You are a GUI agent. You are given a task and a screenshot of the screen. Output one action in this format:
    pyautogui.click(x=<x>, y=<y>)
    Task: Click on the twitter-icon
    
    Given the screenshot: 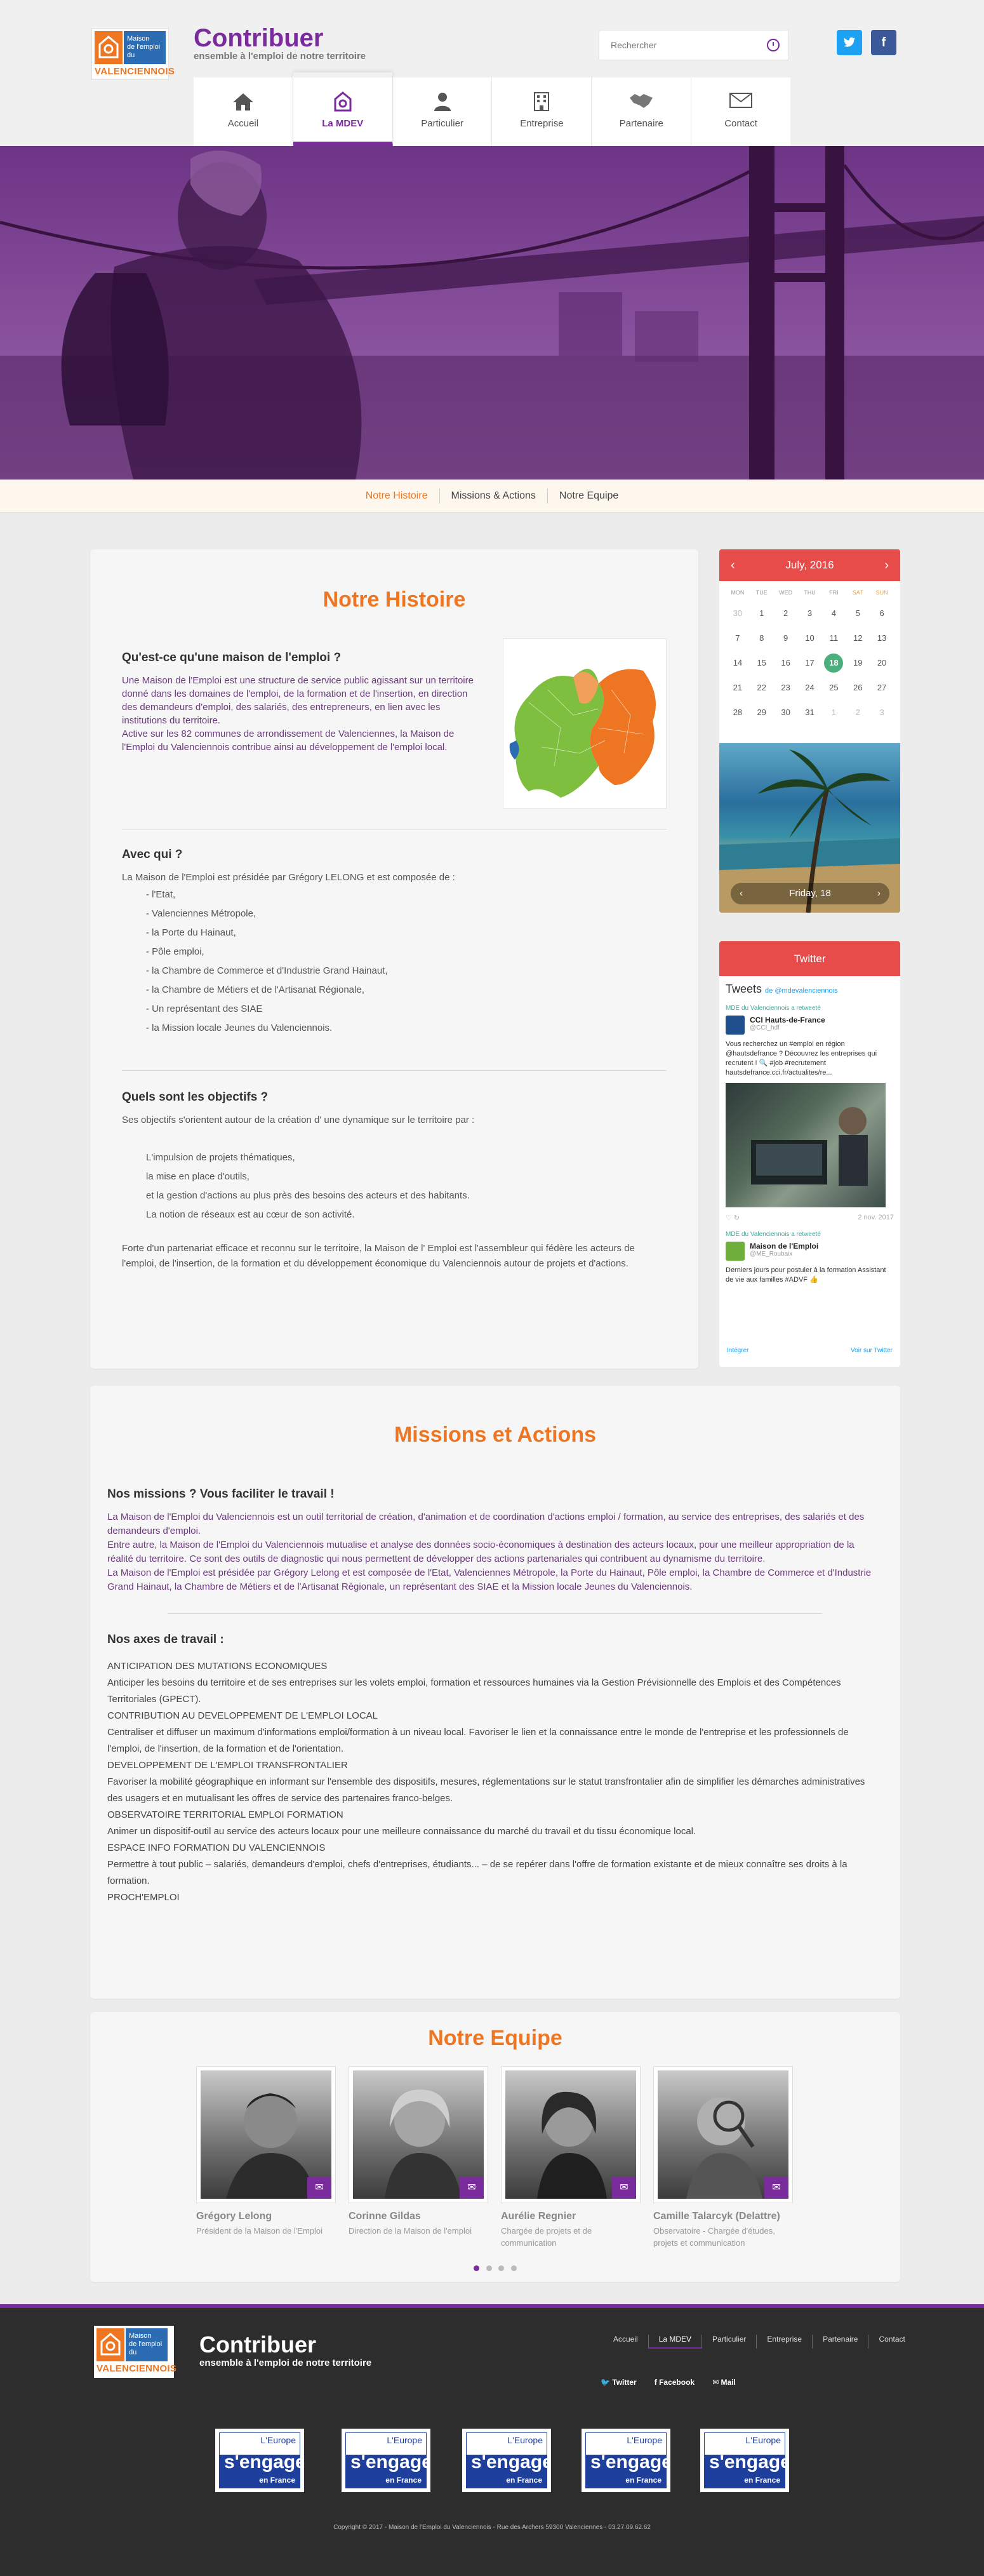 What is the action you would take?
    pyautogui.click(x=849, y=42)
    